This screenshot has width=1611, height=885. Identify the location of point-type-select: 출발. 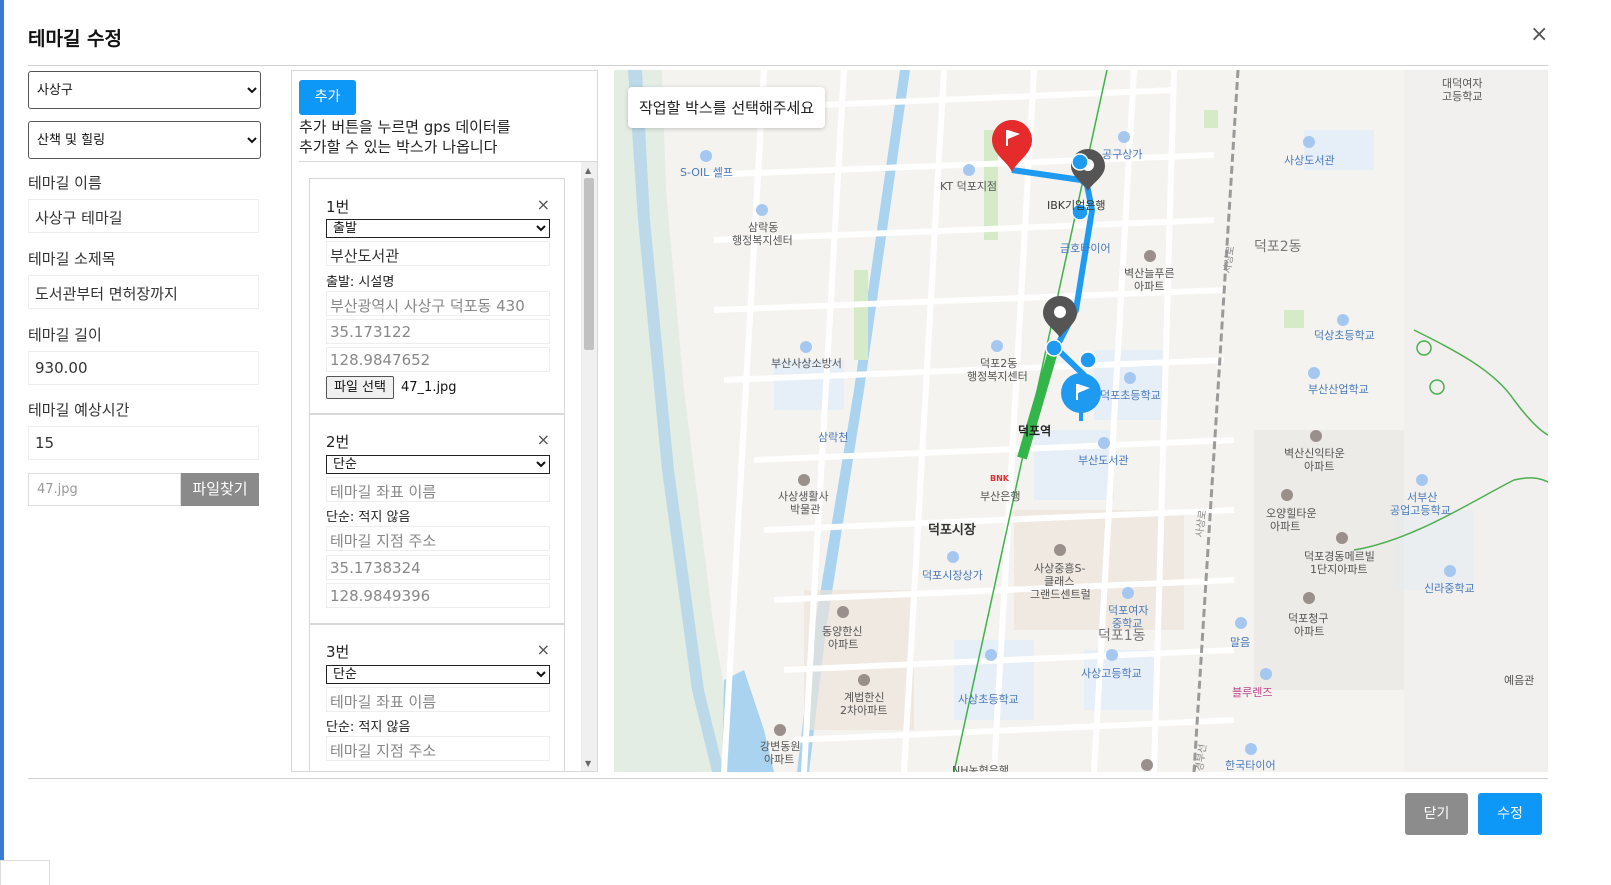
(438, 228).